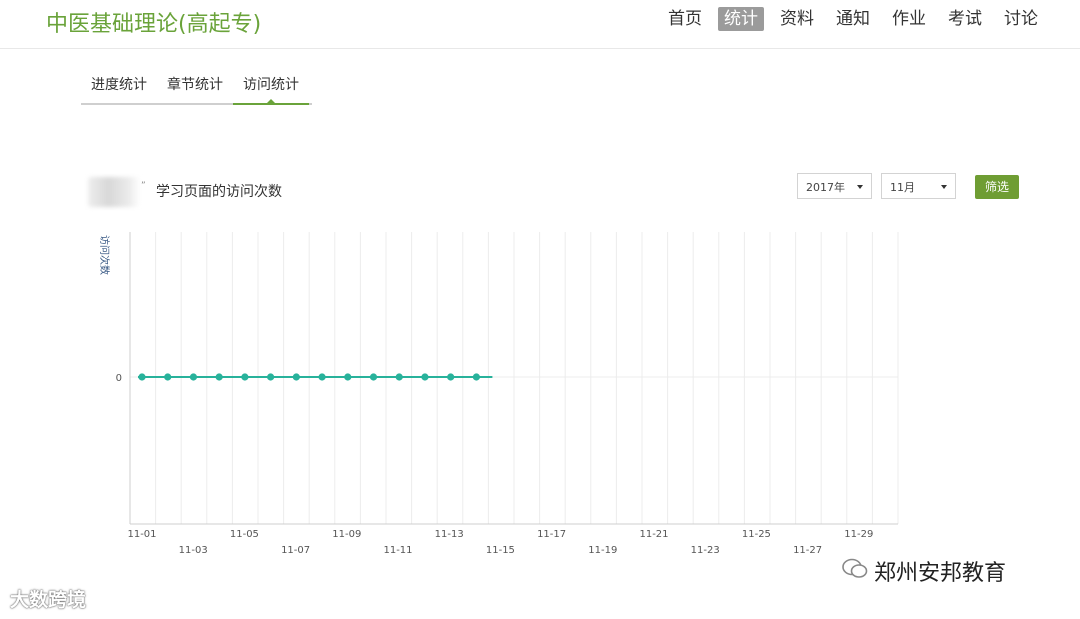 This screenshot has height=619, width=1080. Describe the element at coordinates (807, 550) in the screenshot. I see `x-tick-label: 11-27` at that location.